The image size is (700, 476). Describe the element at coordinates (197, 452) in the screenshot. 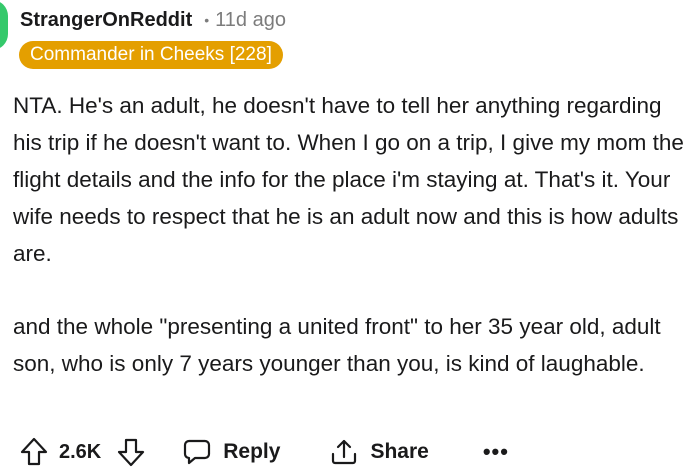

I see `reply-bubble-icon` at that location.